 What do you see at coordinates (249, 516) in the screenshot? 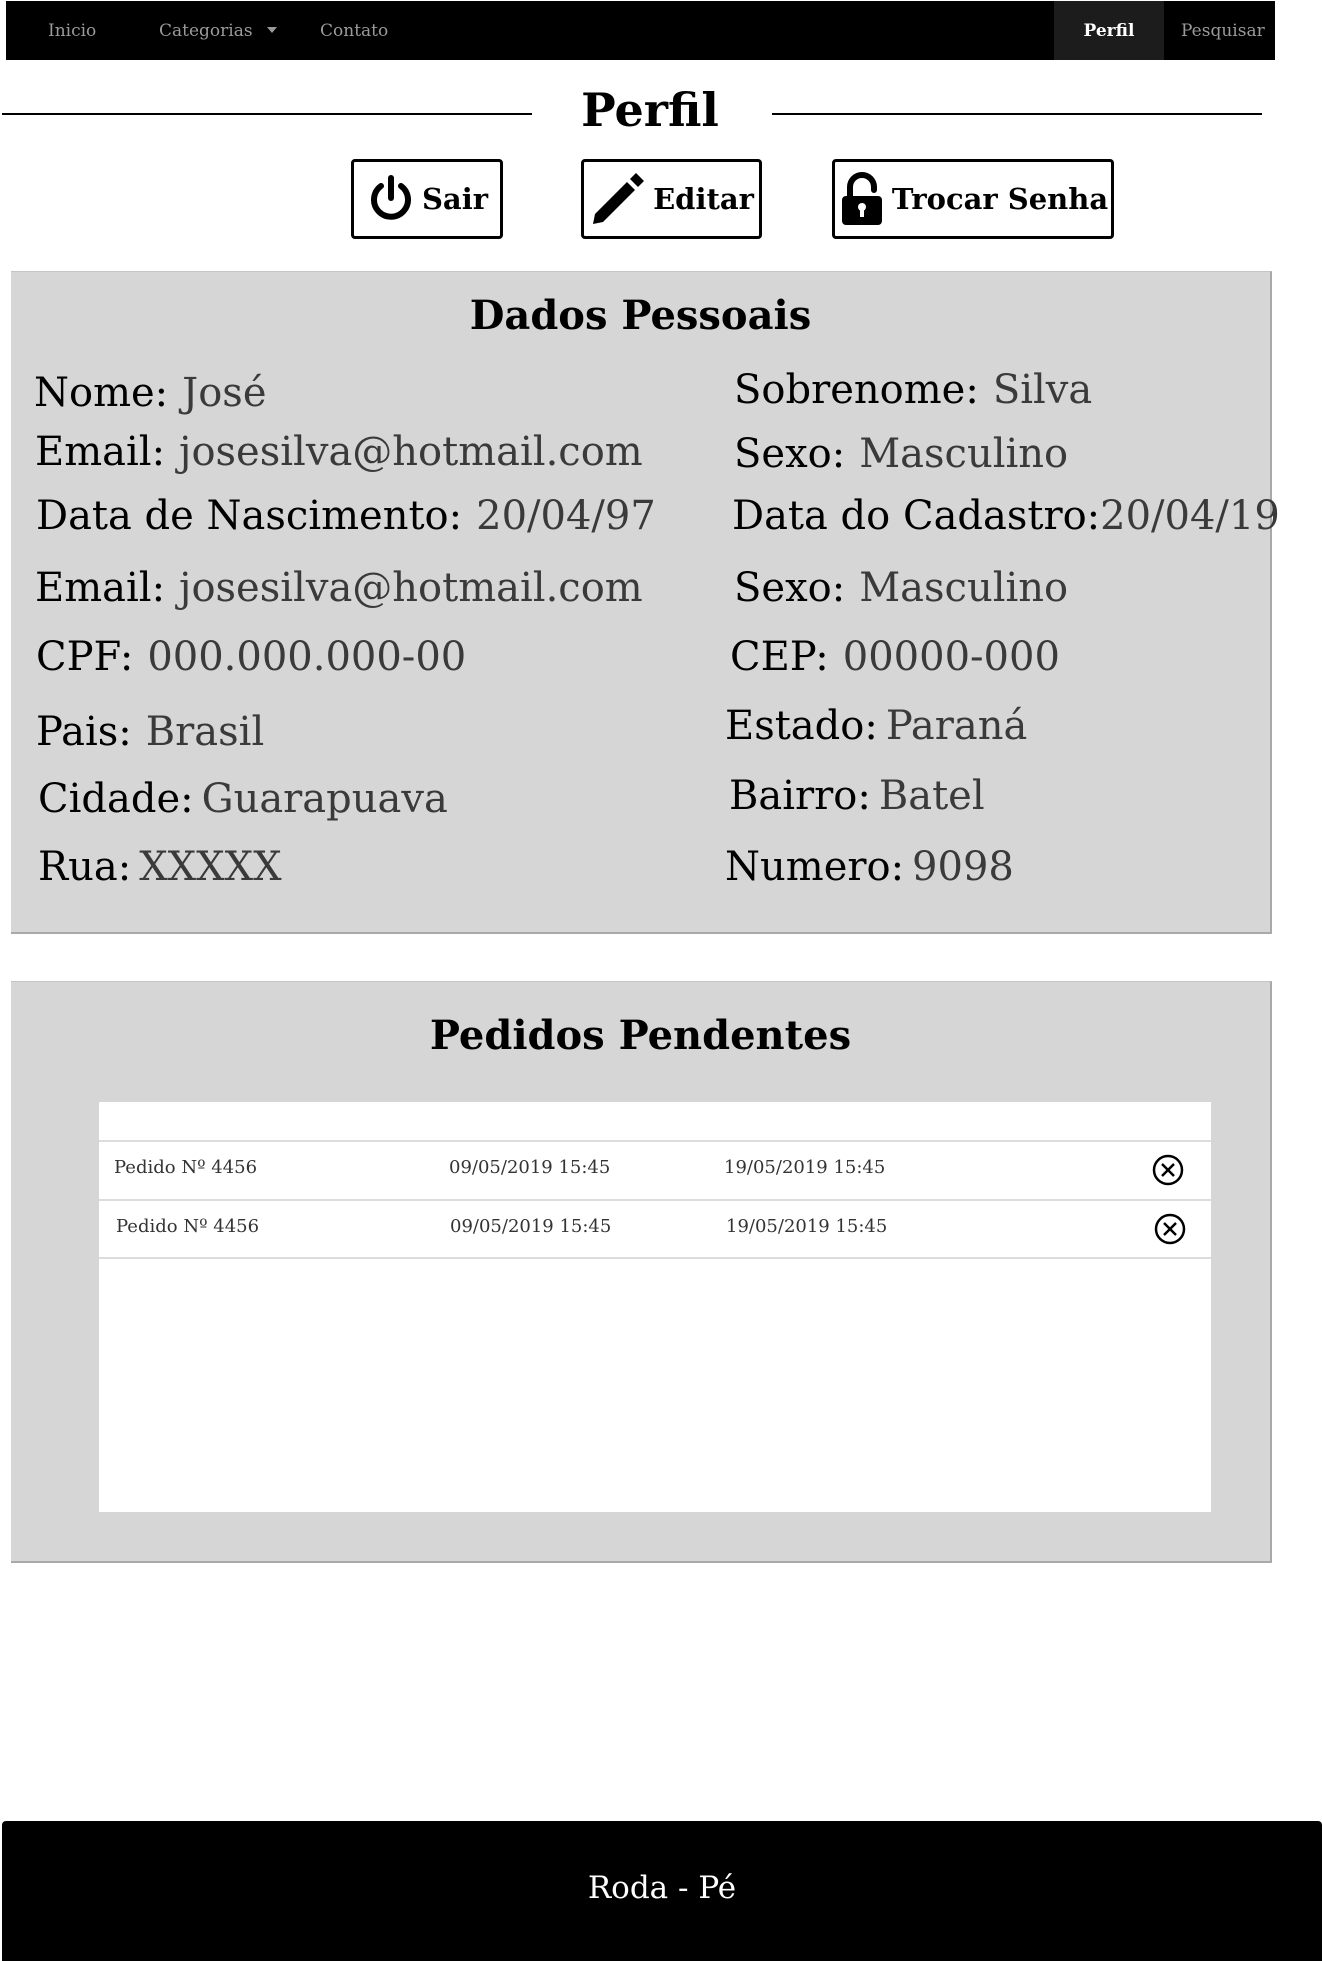
I see `field-label: Data de Nascimento:` at bounding box center [249, 516].